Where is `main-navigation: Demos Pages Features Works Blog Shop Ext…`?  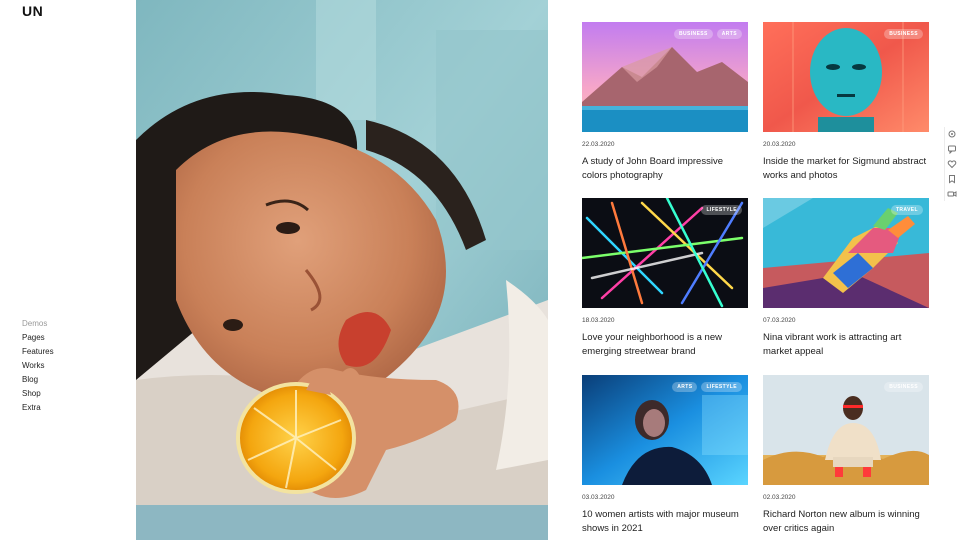
main-navigation: Demos Pages Features Works Blog Shop Ext… is located at coordinates (38, 366).